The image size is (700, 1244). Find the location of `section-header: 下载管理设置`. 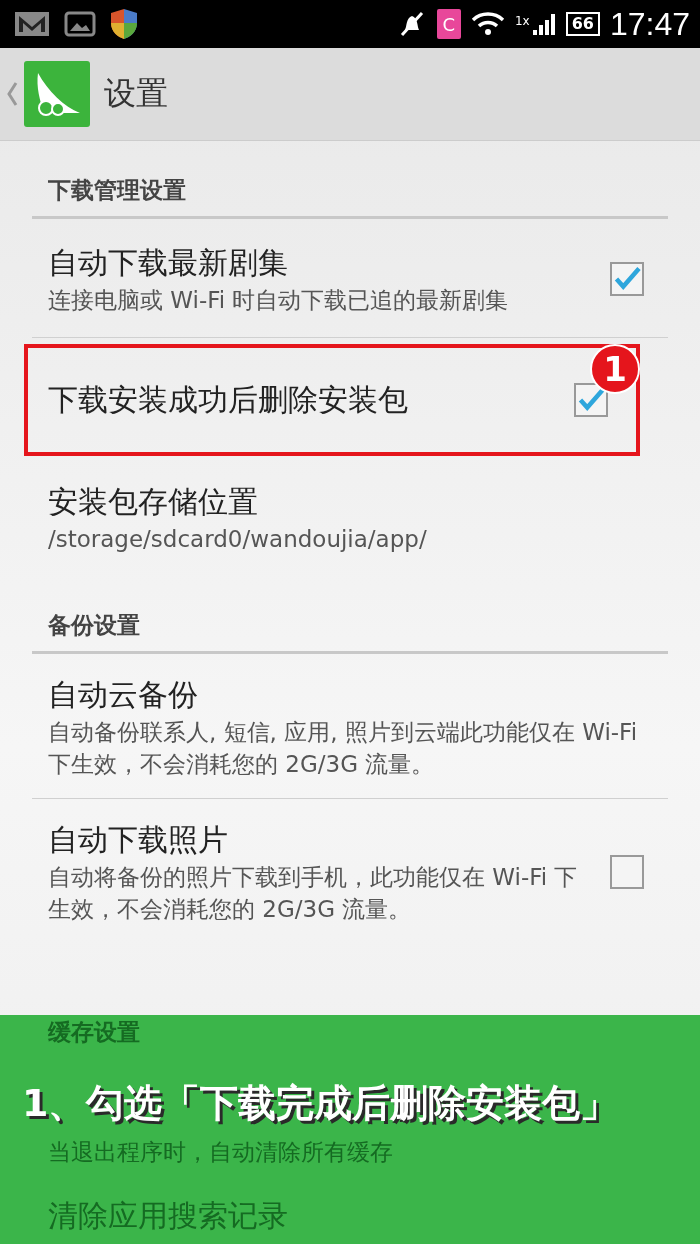

section-header: 下载管理设置 is located at coordinates (350, 180).